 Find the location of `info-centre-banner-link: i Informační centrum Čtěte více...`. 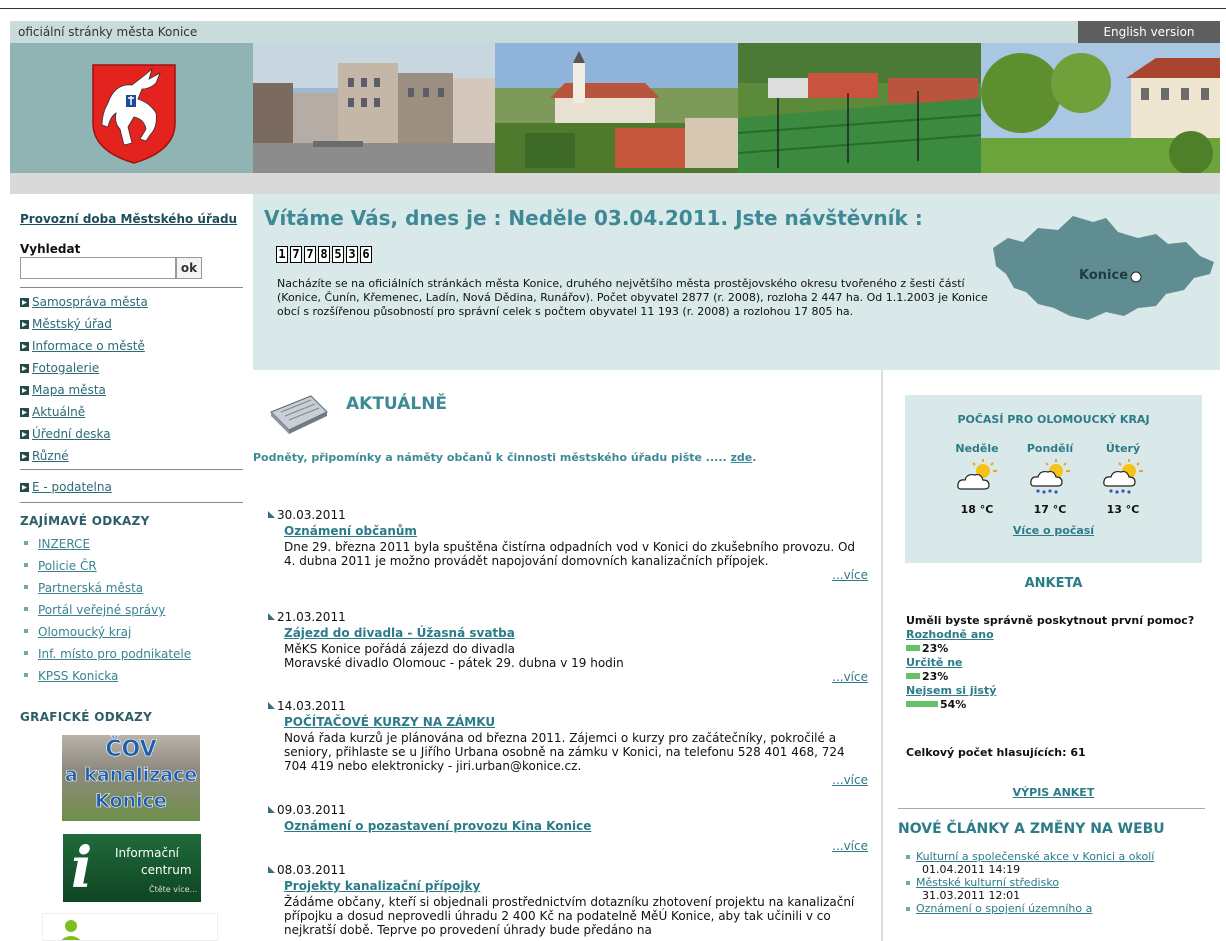

info-centre-banner-link: i Informační centrum Čtěte více... is located at coordinates (132, 868).